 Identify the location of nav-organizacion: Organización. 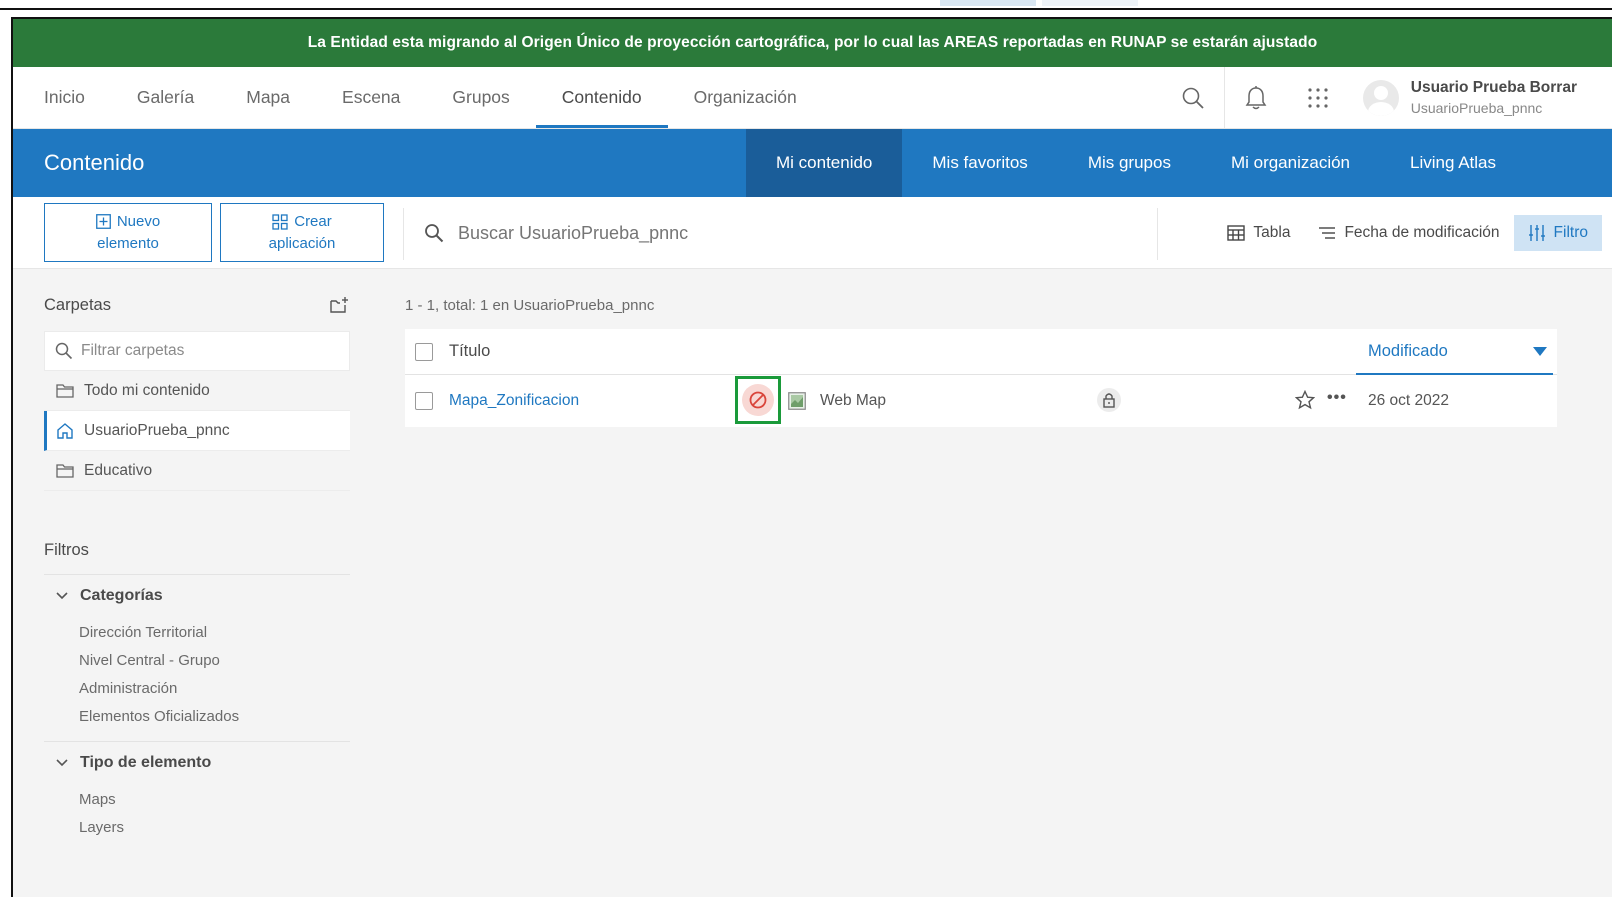
(745, 97).